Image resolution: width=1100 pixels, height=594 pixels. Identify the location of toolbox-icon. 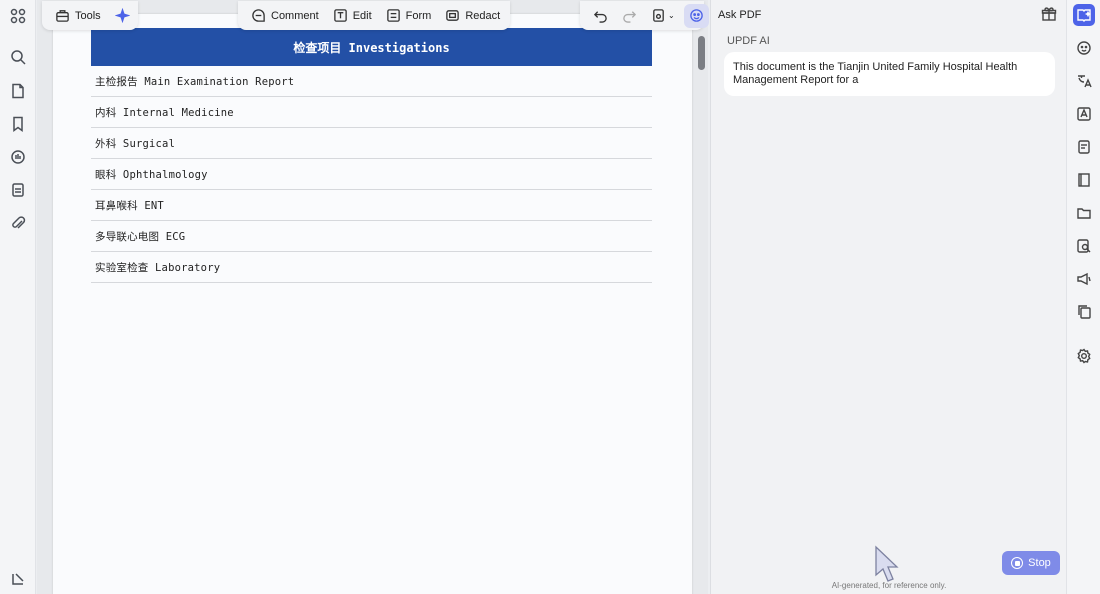
(62, 16).